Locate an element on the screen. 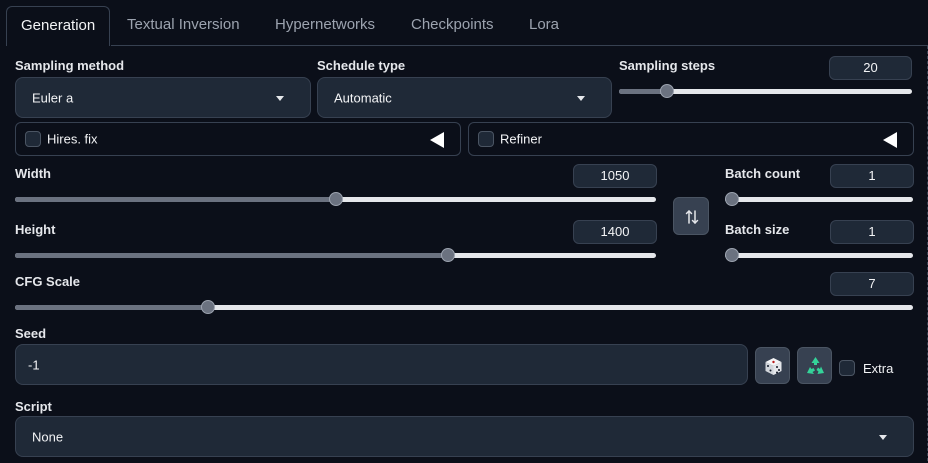 Image resolution: width=928 pixels, height=463 pixels. batch-size-label: Batch size is located at coordinates (757, 229).